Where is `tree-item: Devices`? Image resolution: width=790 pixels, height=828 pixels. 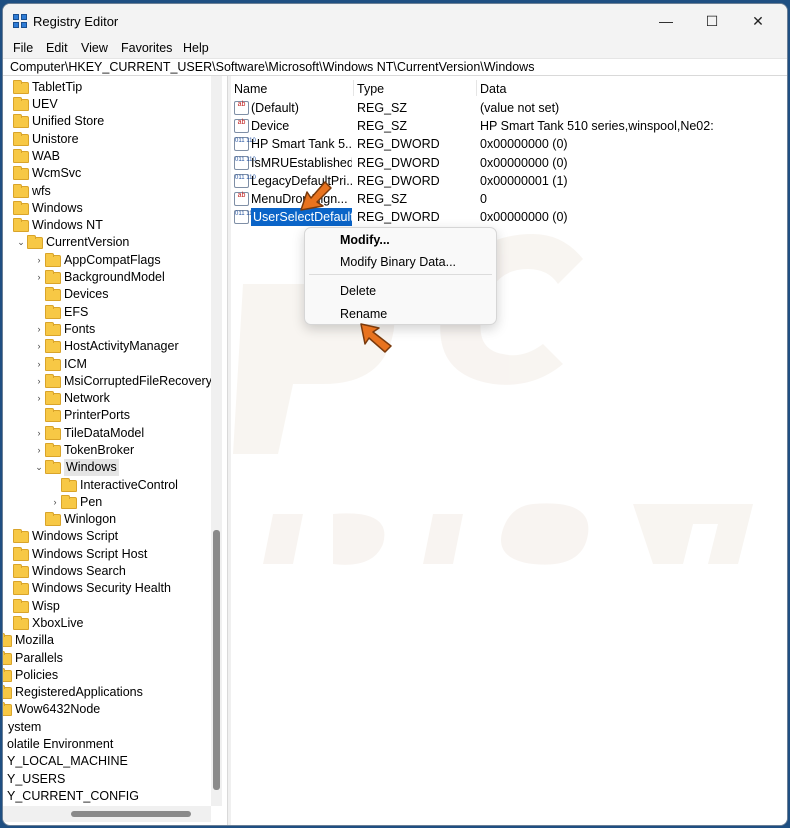
tree-item: Devices is located at coordinates (76, 294).